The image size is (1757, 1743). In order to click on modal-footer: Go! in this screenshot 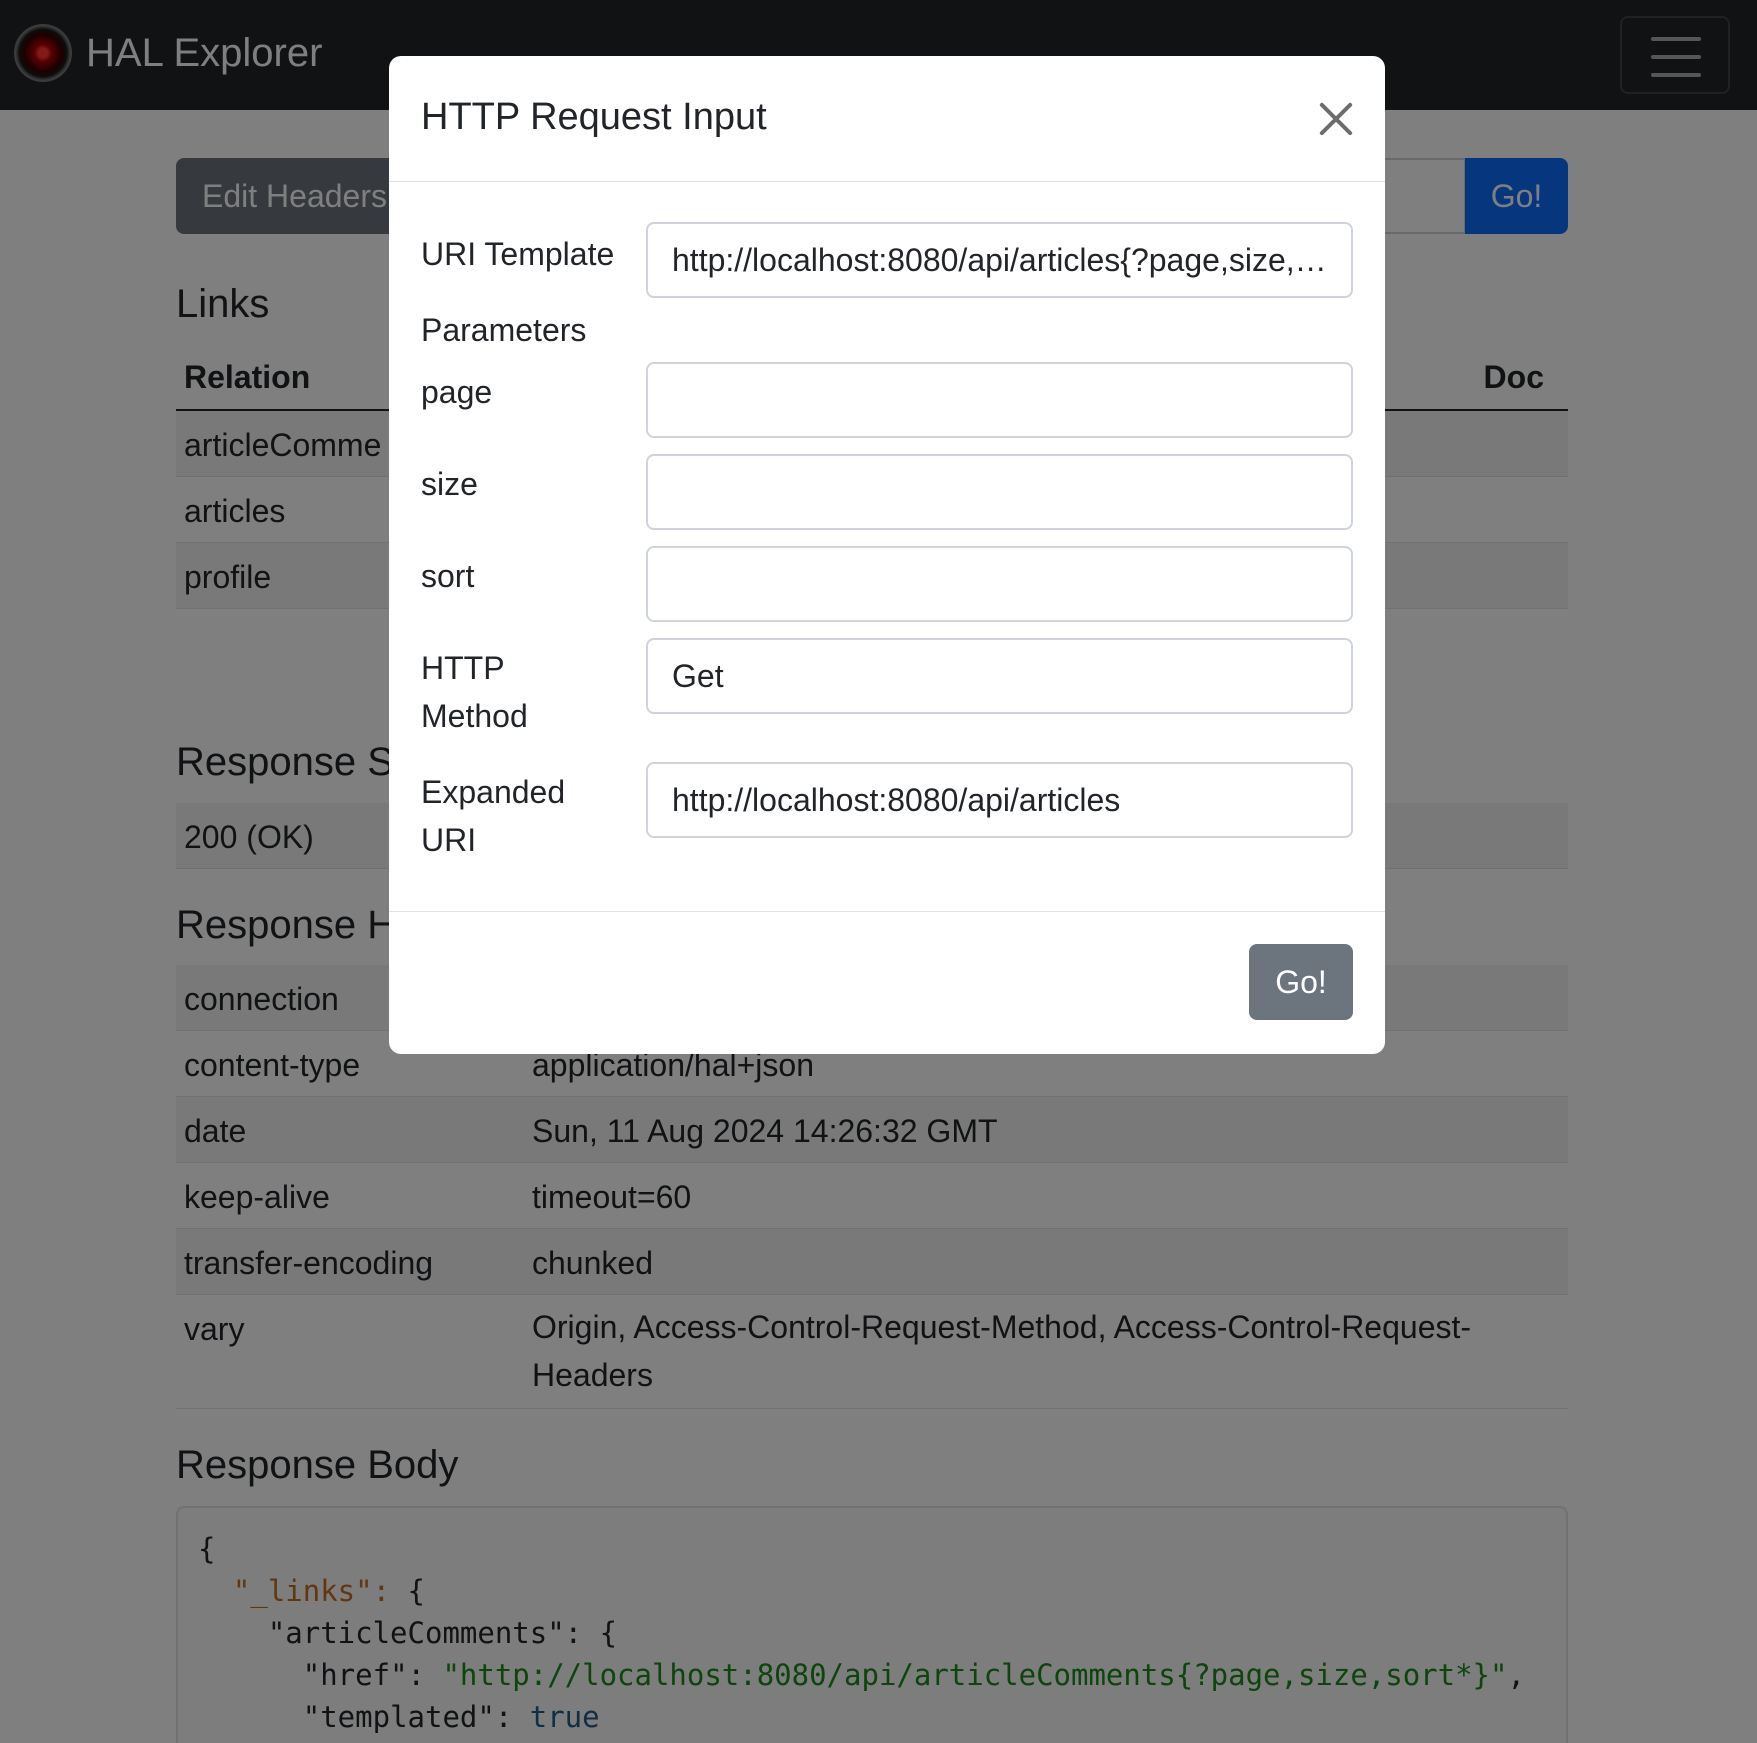, I will do `click(887, 982)`.